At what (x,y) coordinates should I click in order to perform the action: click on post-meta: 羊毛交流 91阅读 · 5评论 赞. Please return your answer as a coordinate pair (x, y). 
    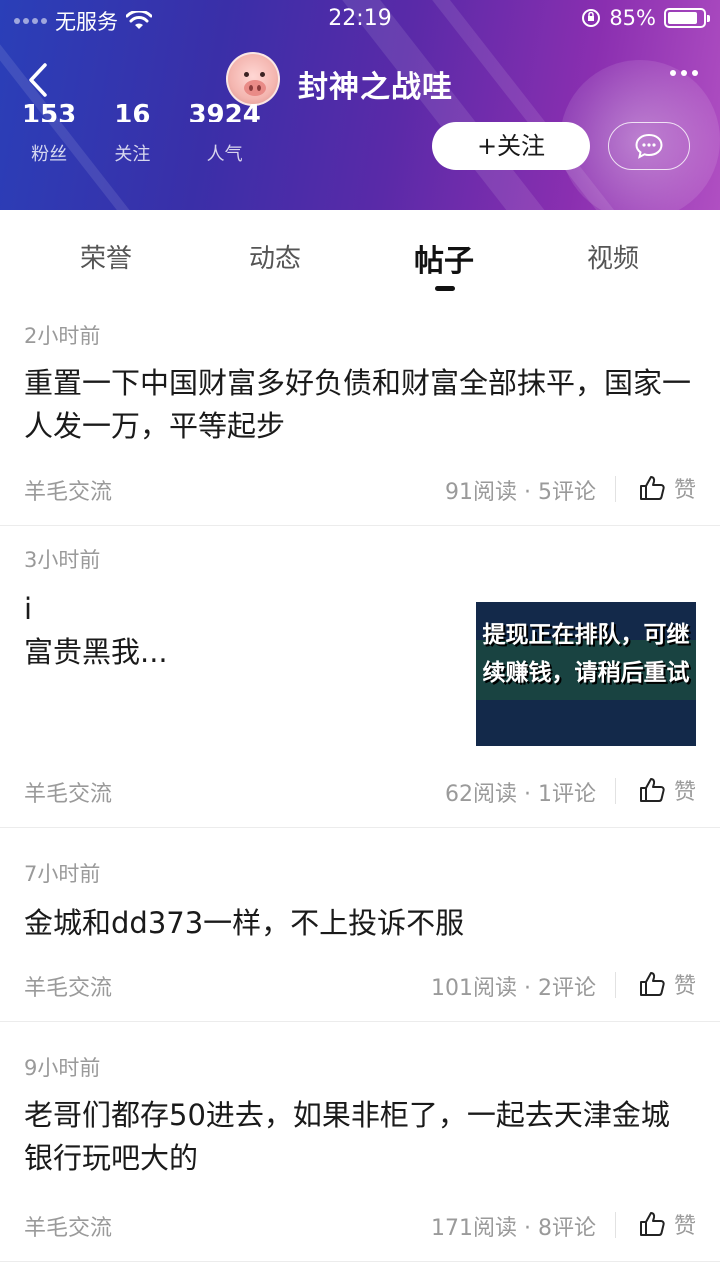
    Looking at the image, I should click on (360, 489).